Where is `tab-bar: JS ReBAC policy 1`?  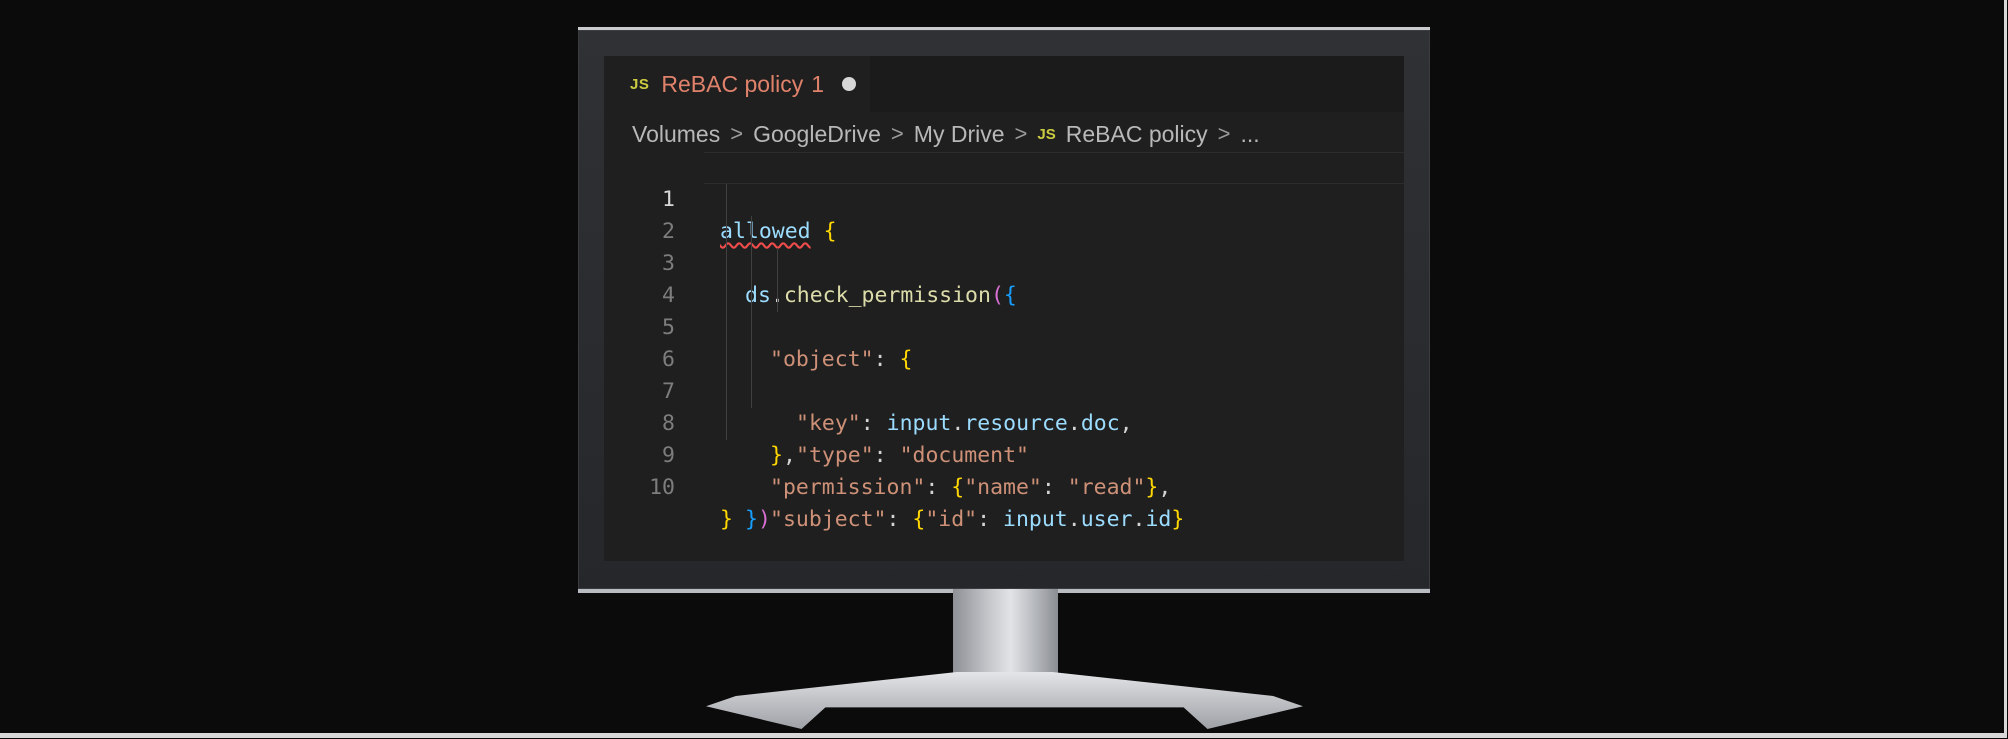 tab-bar: JS ReBAC policy 1 is located at coordinates (1004, 84).